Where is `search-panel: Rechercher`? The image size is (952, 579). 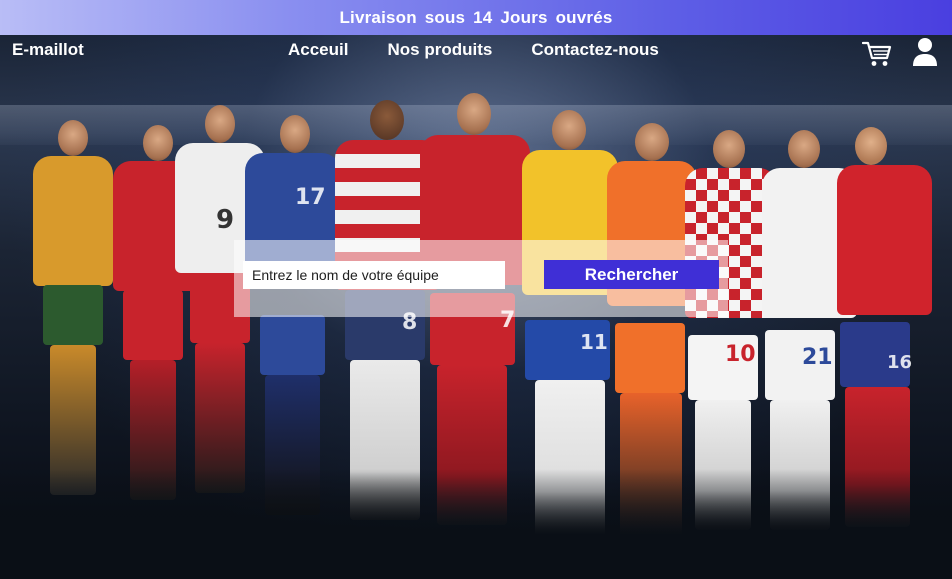 search-panel: Rechercher is located at coordinates (481, 278).